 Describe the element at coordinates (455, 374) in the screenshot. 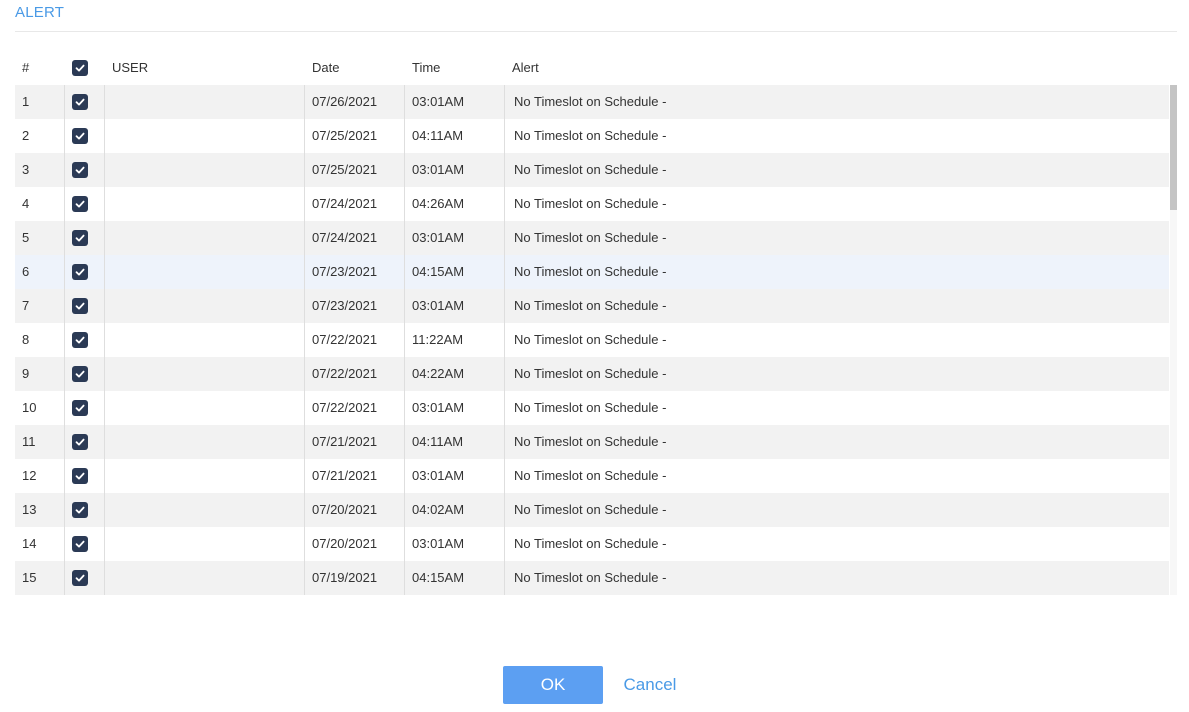

I see `row-time: 04:22AM` at that location.